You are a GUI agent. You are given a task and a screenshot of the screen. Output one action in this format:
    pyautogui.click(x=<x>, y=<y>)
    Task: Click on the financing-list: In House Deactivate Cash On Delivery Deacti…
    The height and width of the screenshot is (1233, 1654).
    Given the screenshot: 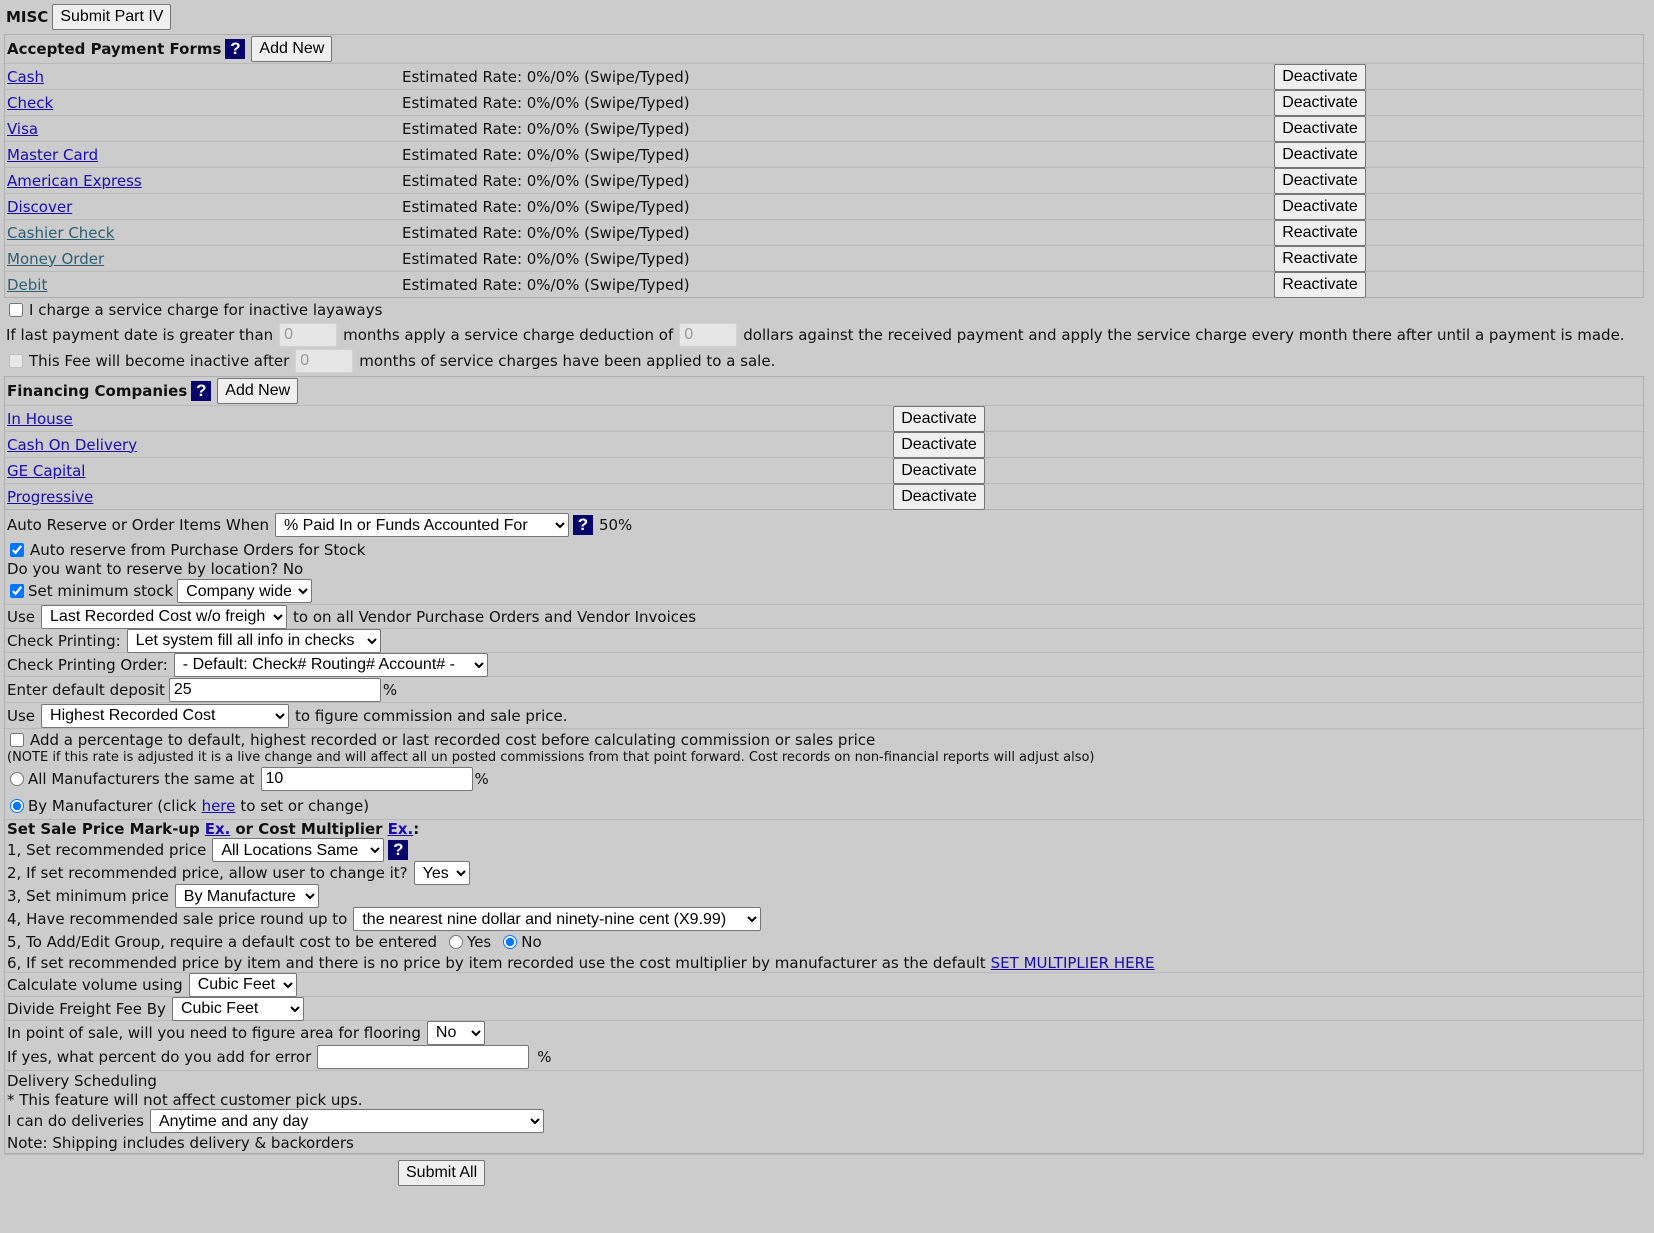 What is the action you would take?
    pyautogui.click(x=824, y=457)
    